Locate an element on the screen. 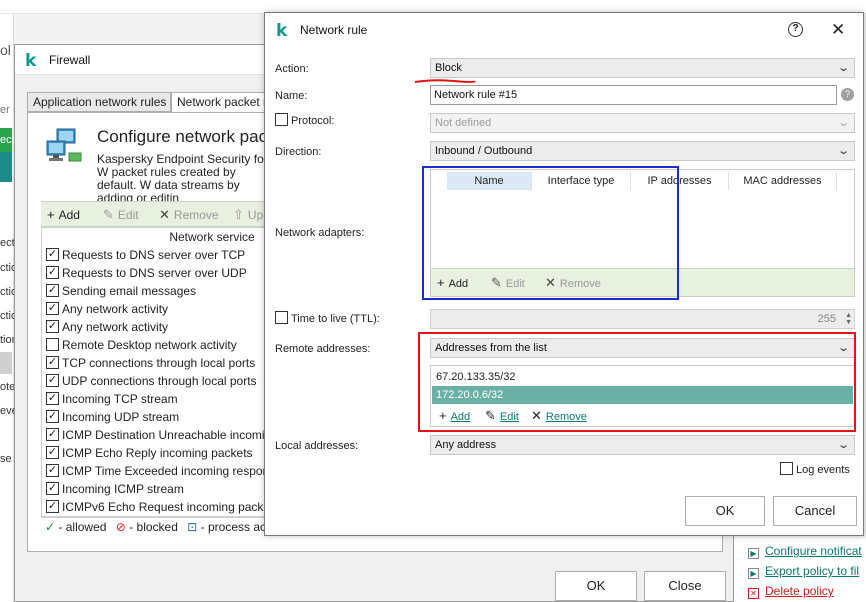  kaspersky-logo-icon: k is located at coordinates (282, 31).